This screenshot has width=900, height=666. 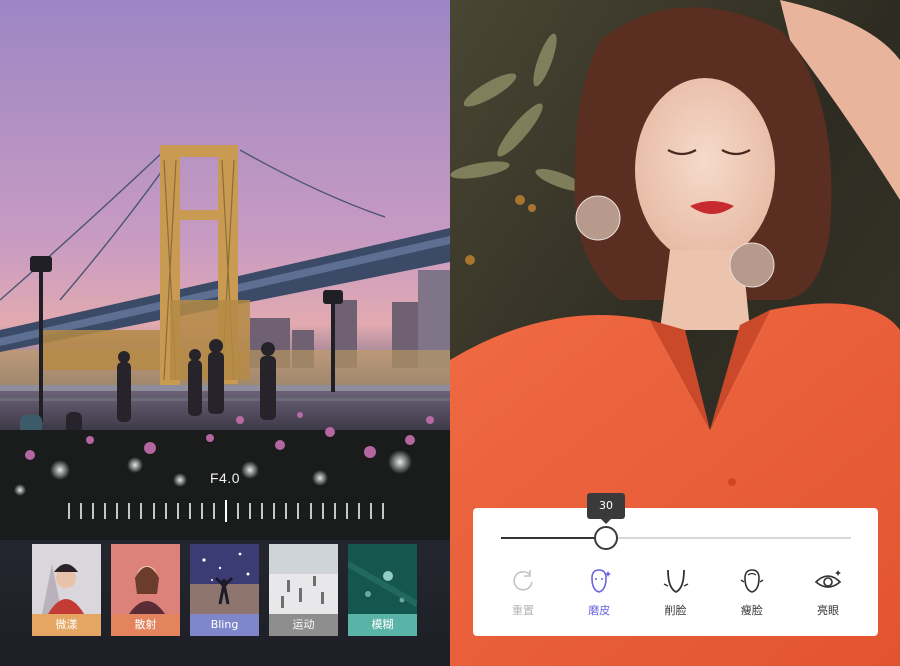 I want to click on bright-eye-icon, so click(x=828, y=579).